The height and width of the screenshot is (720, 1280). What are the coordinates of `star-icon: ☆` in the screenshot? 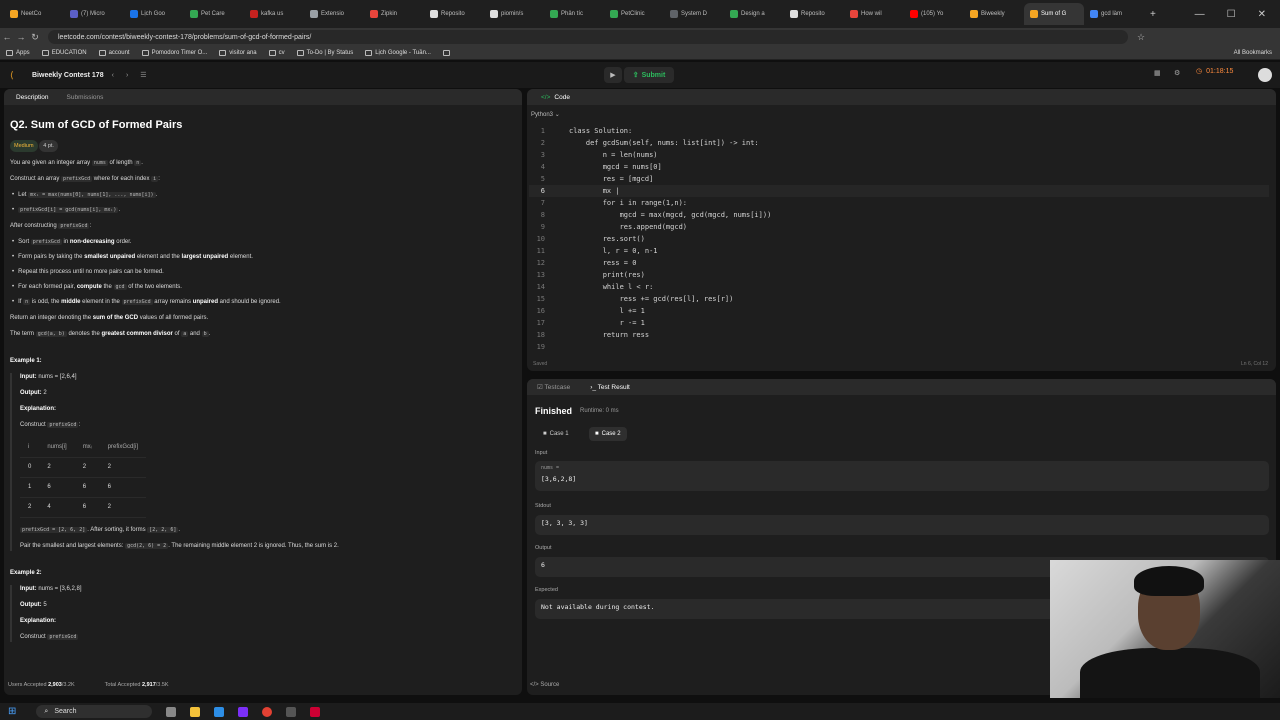 It's located at (1141, 37).